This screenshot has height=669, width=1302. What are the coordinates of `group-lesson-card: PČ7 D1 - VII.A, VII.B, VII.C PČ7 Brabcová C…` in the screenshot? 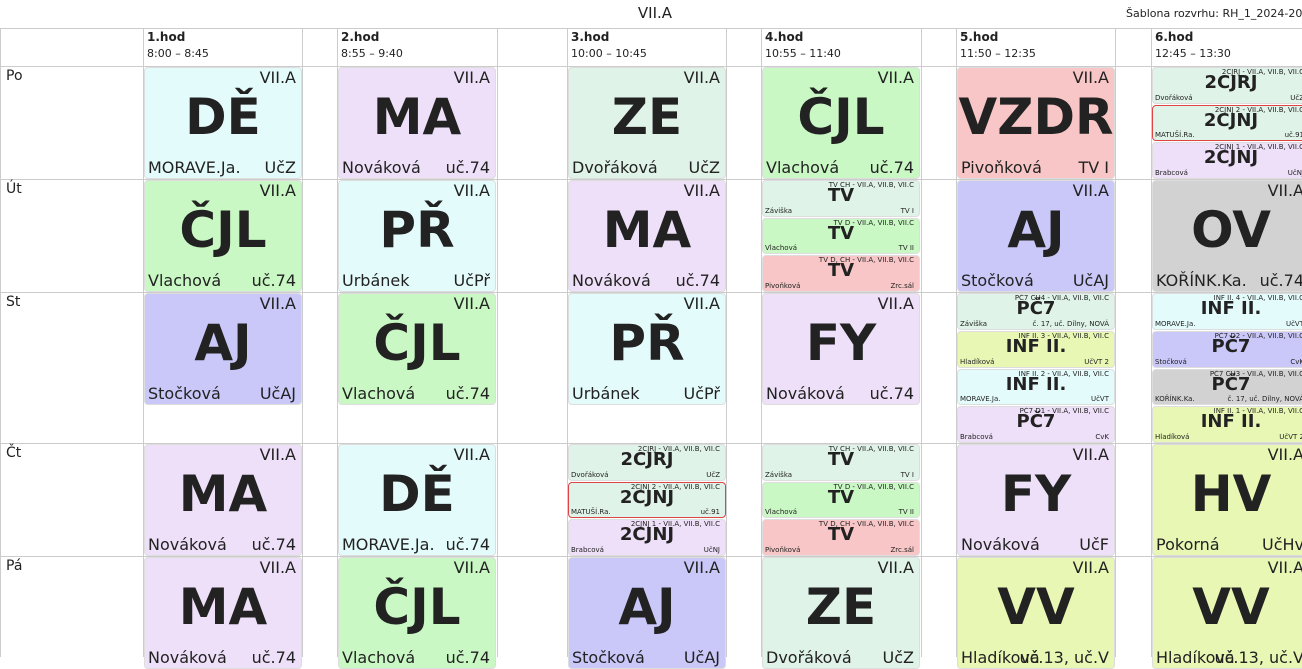 It's located at (1036, 424).